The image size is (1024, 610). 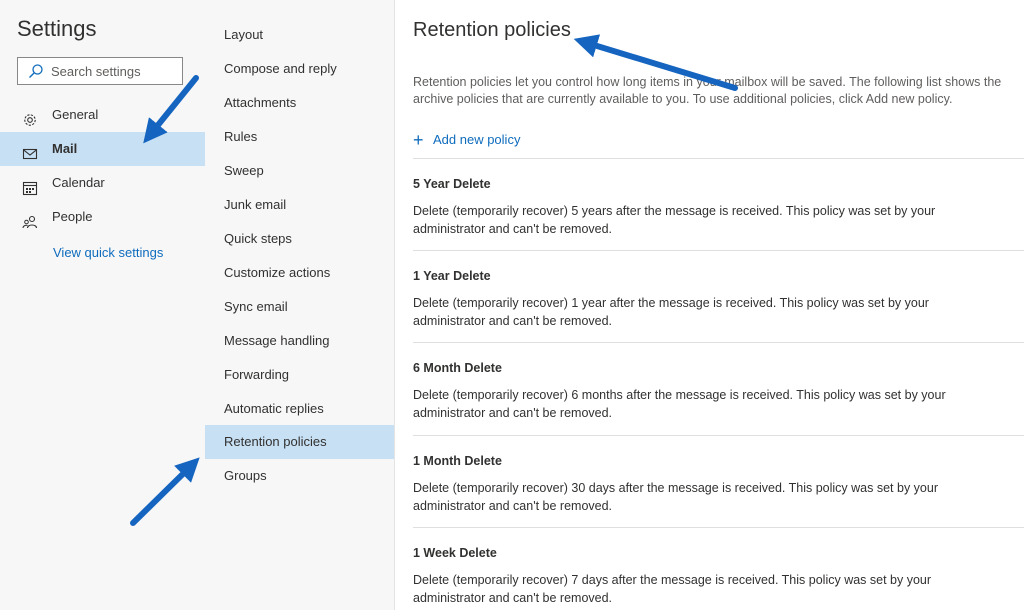 What do you see at coordinates (299, 476) in the screenshot?
I see `menu-item-groups: Groups` at bounding box center [299, 476].